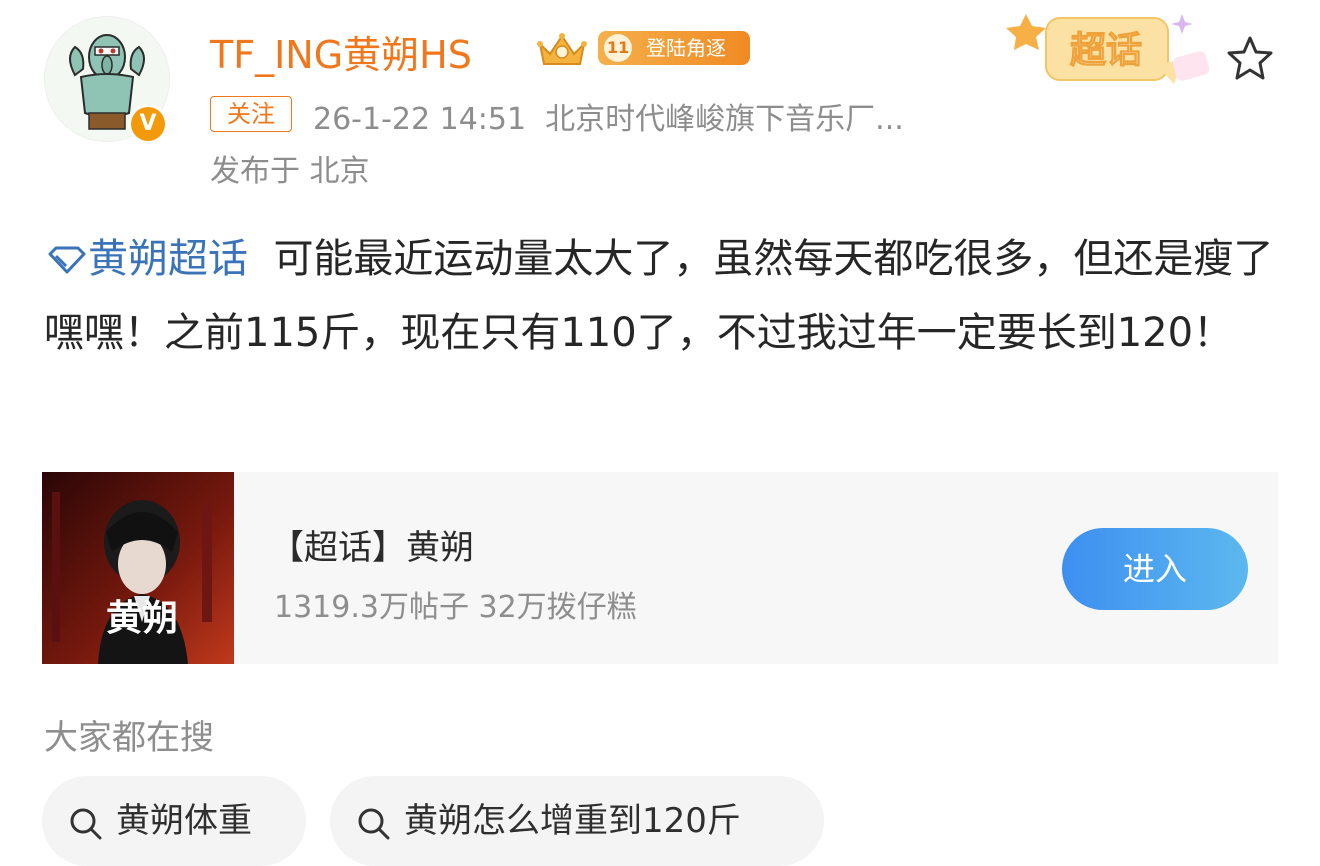 This screenshot has height=866, width=1320. I want to click on post-location: 发布于 北京, so click(290, 171).